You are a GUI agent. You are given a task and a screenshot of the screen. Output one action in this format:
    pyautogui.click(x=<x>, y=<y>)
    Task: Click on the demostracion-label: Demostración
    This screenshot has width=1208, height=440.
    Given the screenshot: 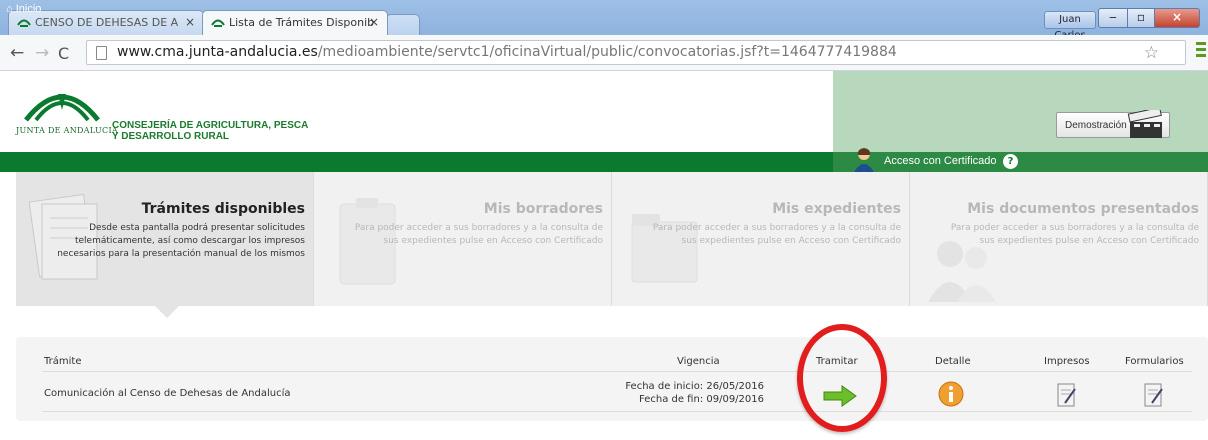 What is the action you would take?
    pyautogui.click(x=1096, y=125)
    